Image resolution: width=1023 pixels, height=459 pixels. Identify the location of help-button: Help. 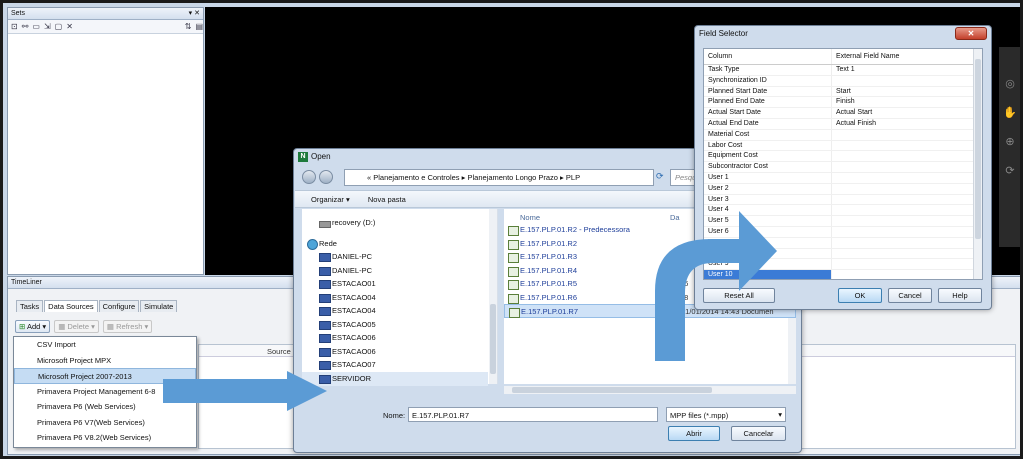
(960, 295).